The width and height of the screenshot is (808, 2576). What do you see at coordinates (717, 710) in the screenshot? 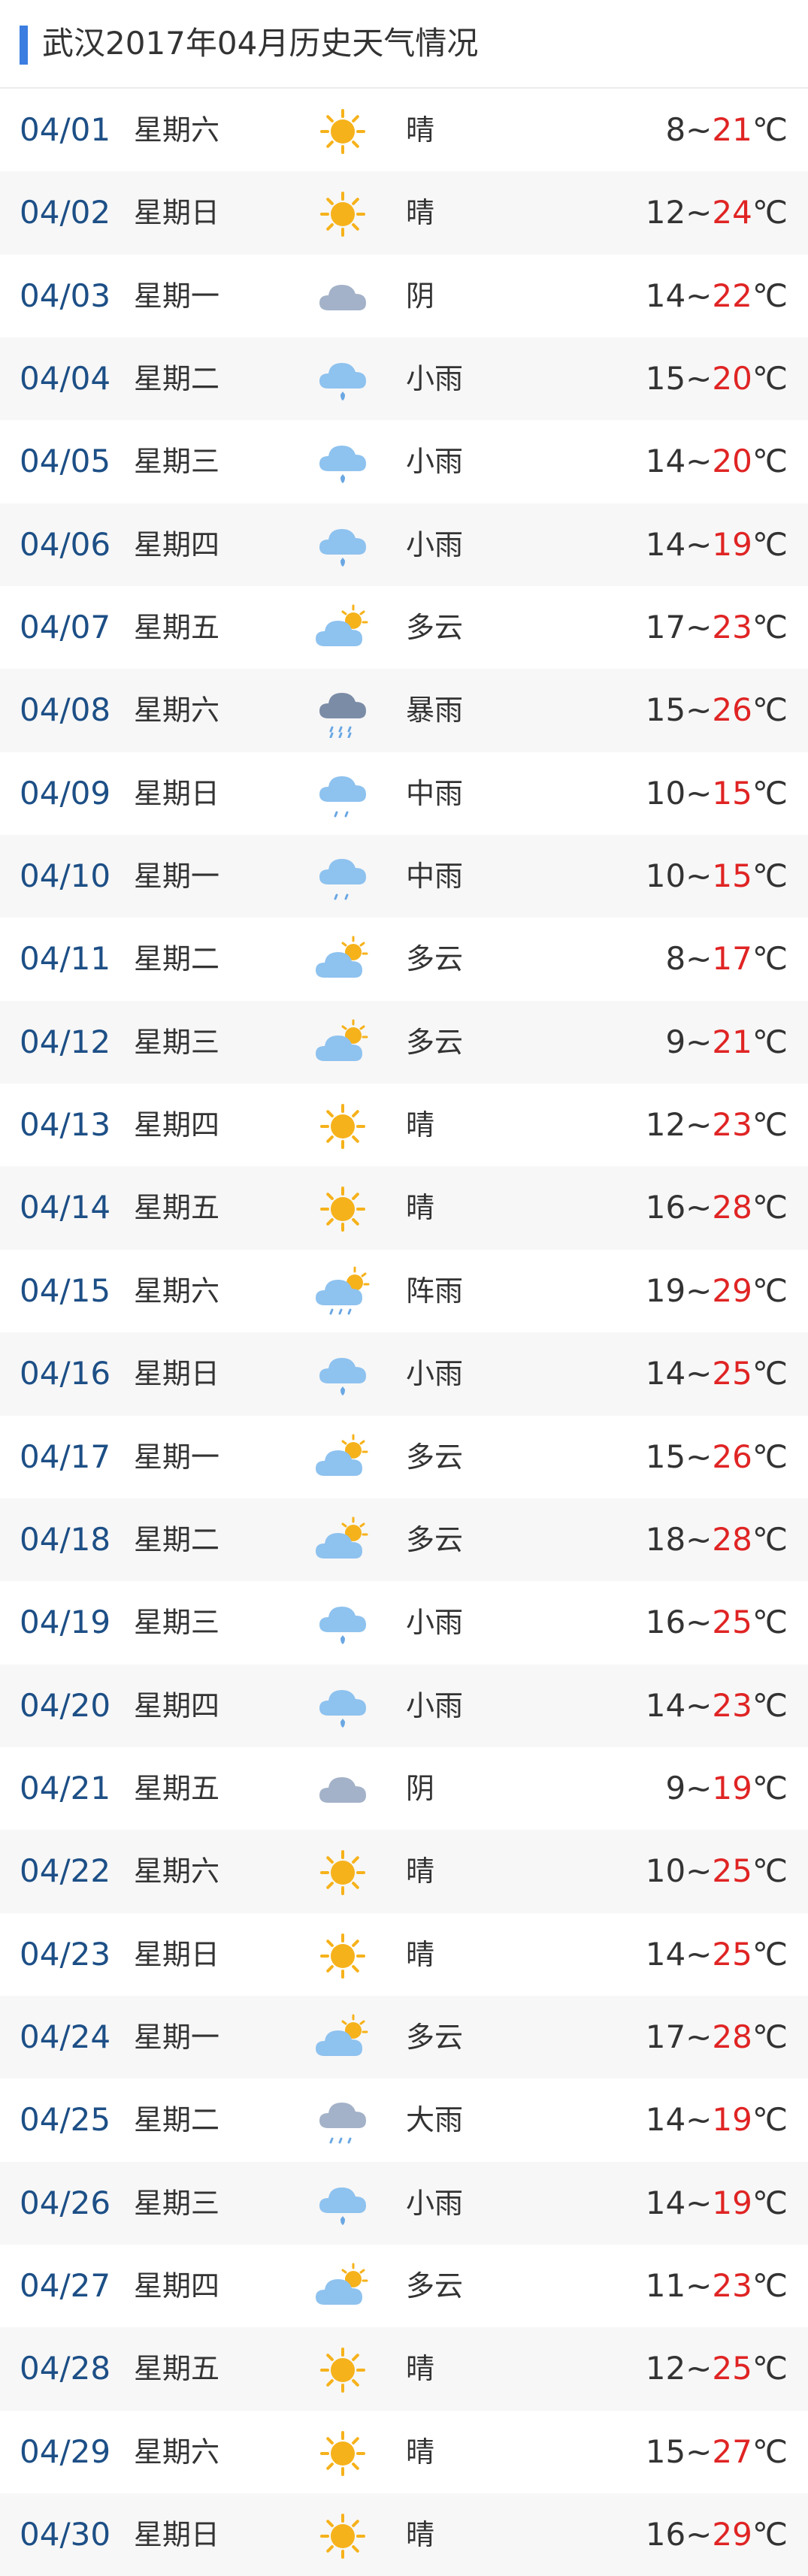
I see `day-temperature: 15~26℃` at bounding box center [717, 710].